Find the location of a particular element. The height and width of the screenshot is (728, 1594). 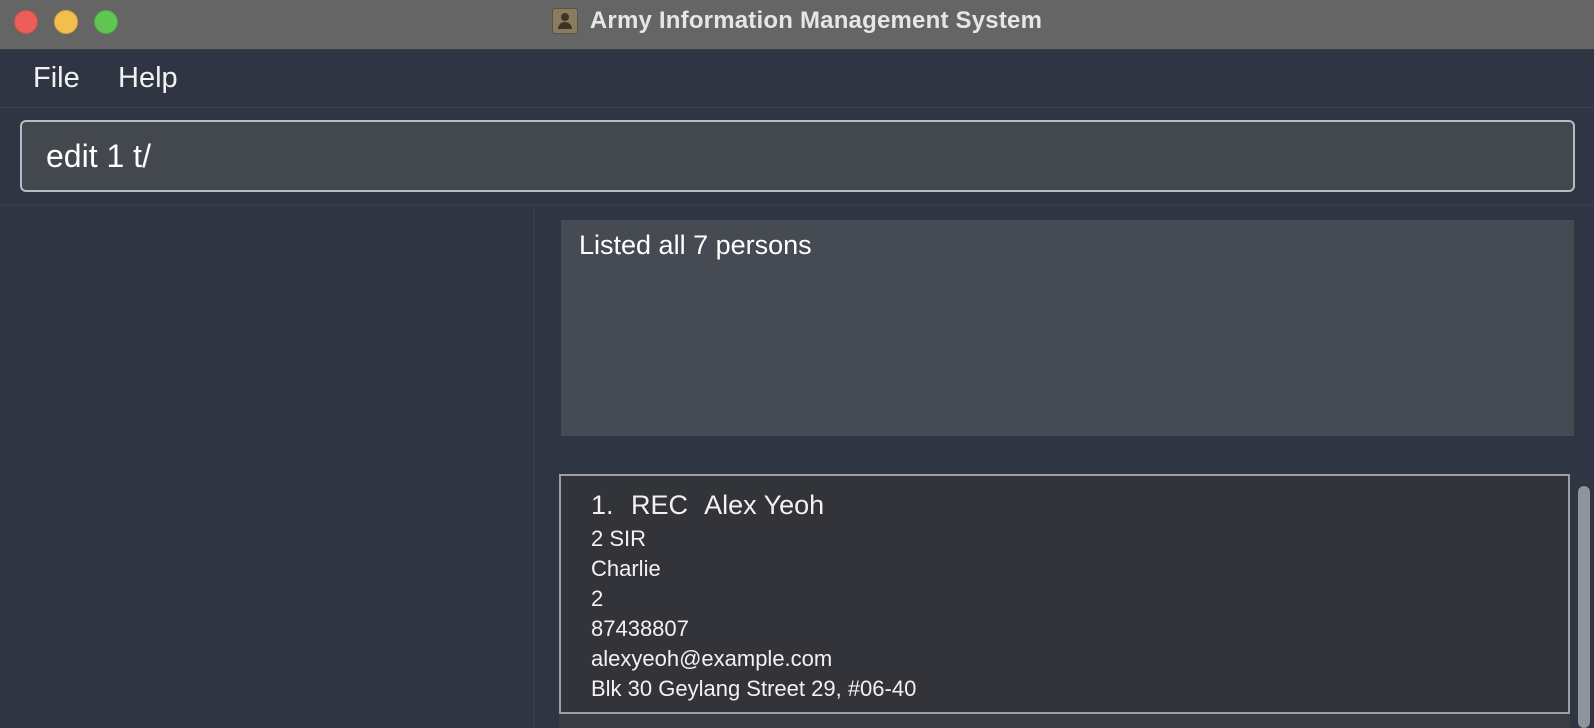

command-box-area is located at coordinates (797, 157).